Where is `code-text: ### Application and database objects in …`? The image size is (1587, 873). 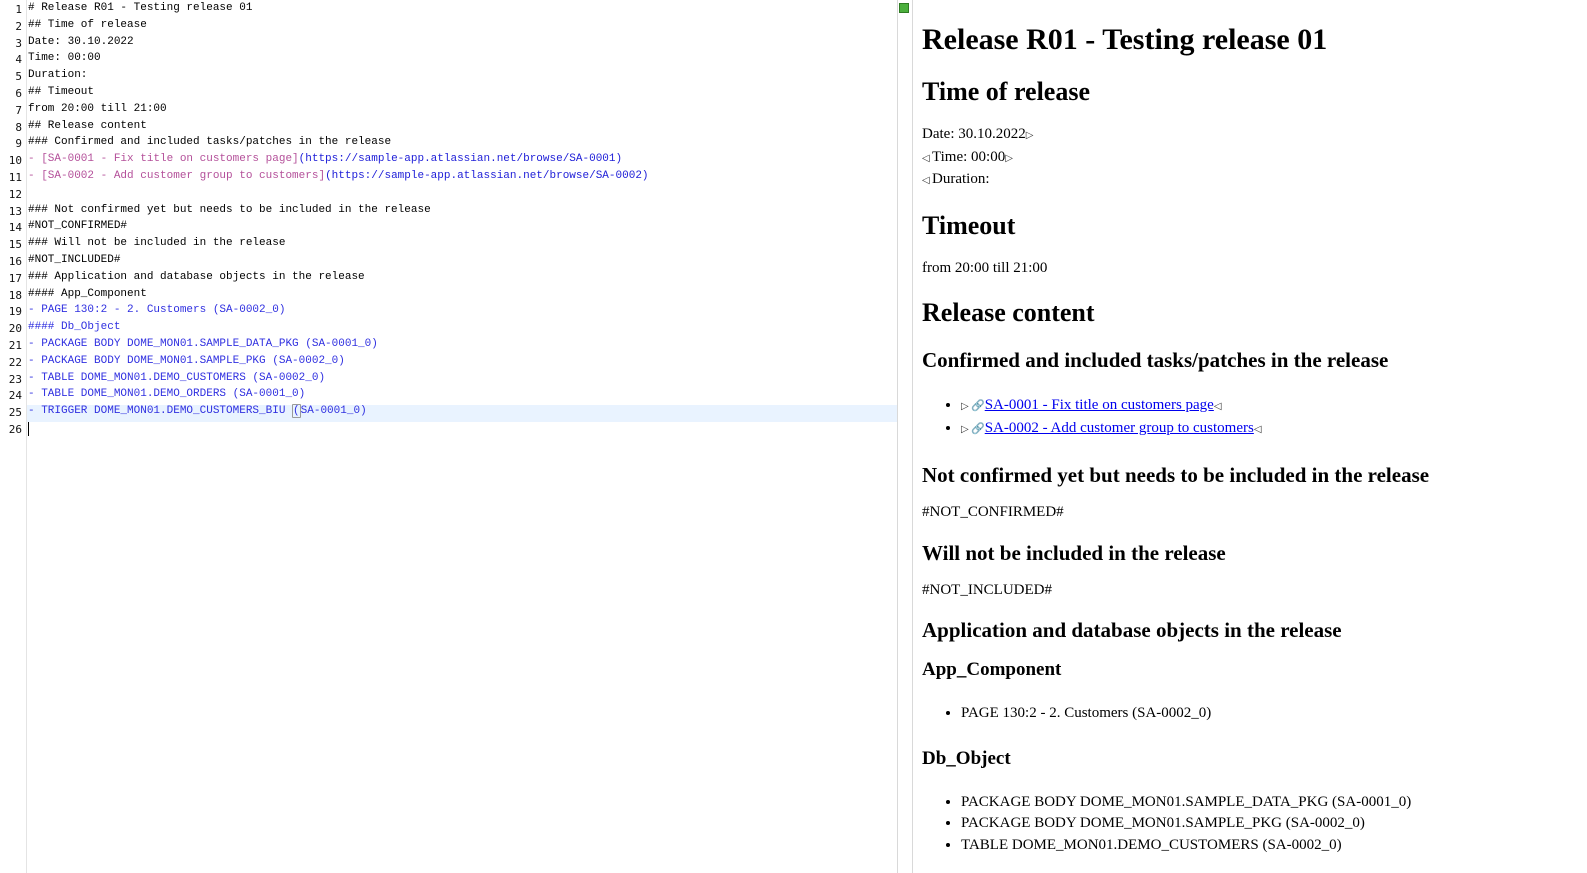
code-text: ### Application and database objects in … is located at coordinates (196, 276).